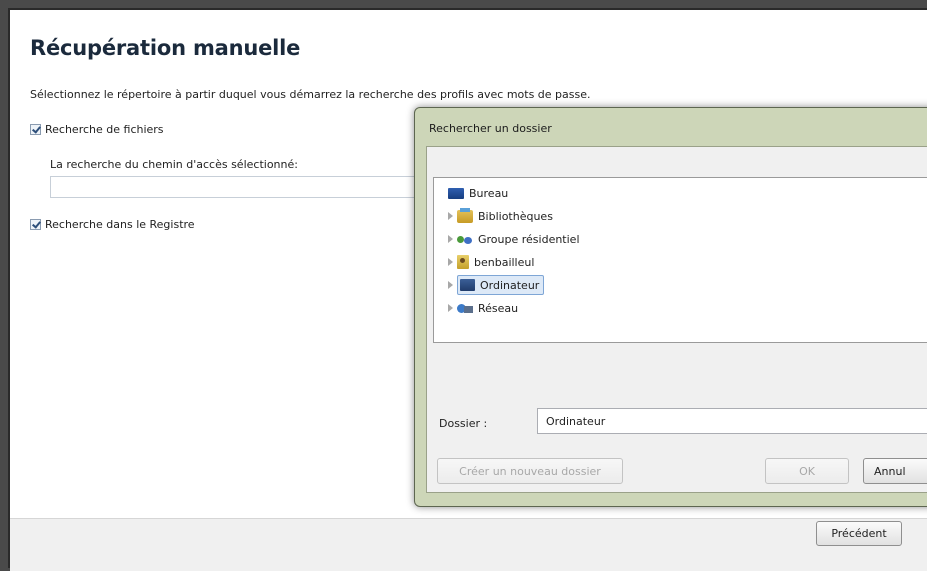 The height and width of the screenshot is (571, 927). I want to click on cancel-button: Annul, so click(895, 471).